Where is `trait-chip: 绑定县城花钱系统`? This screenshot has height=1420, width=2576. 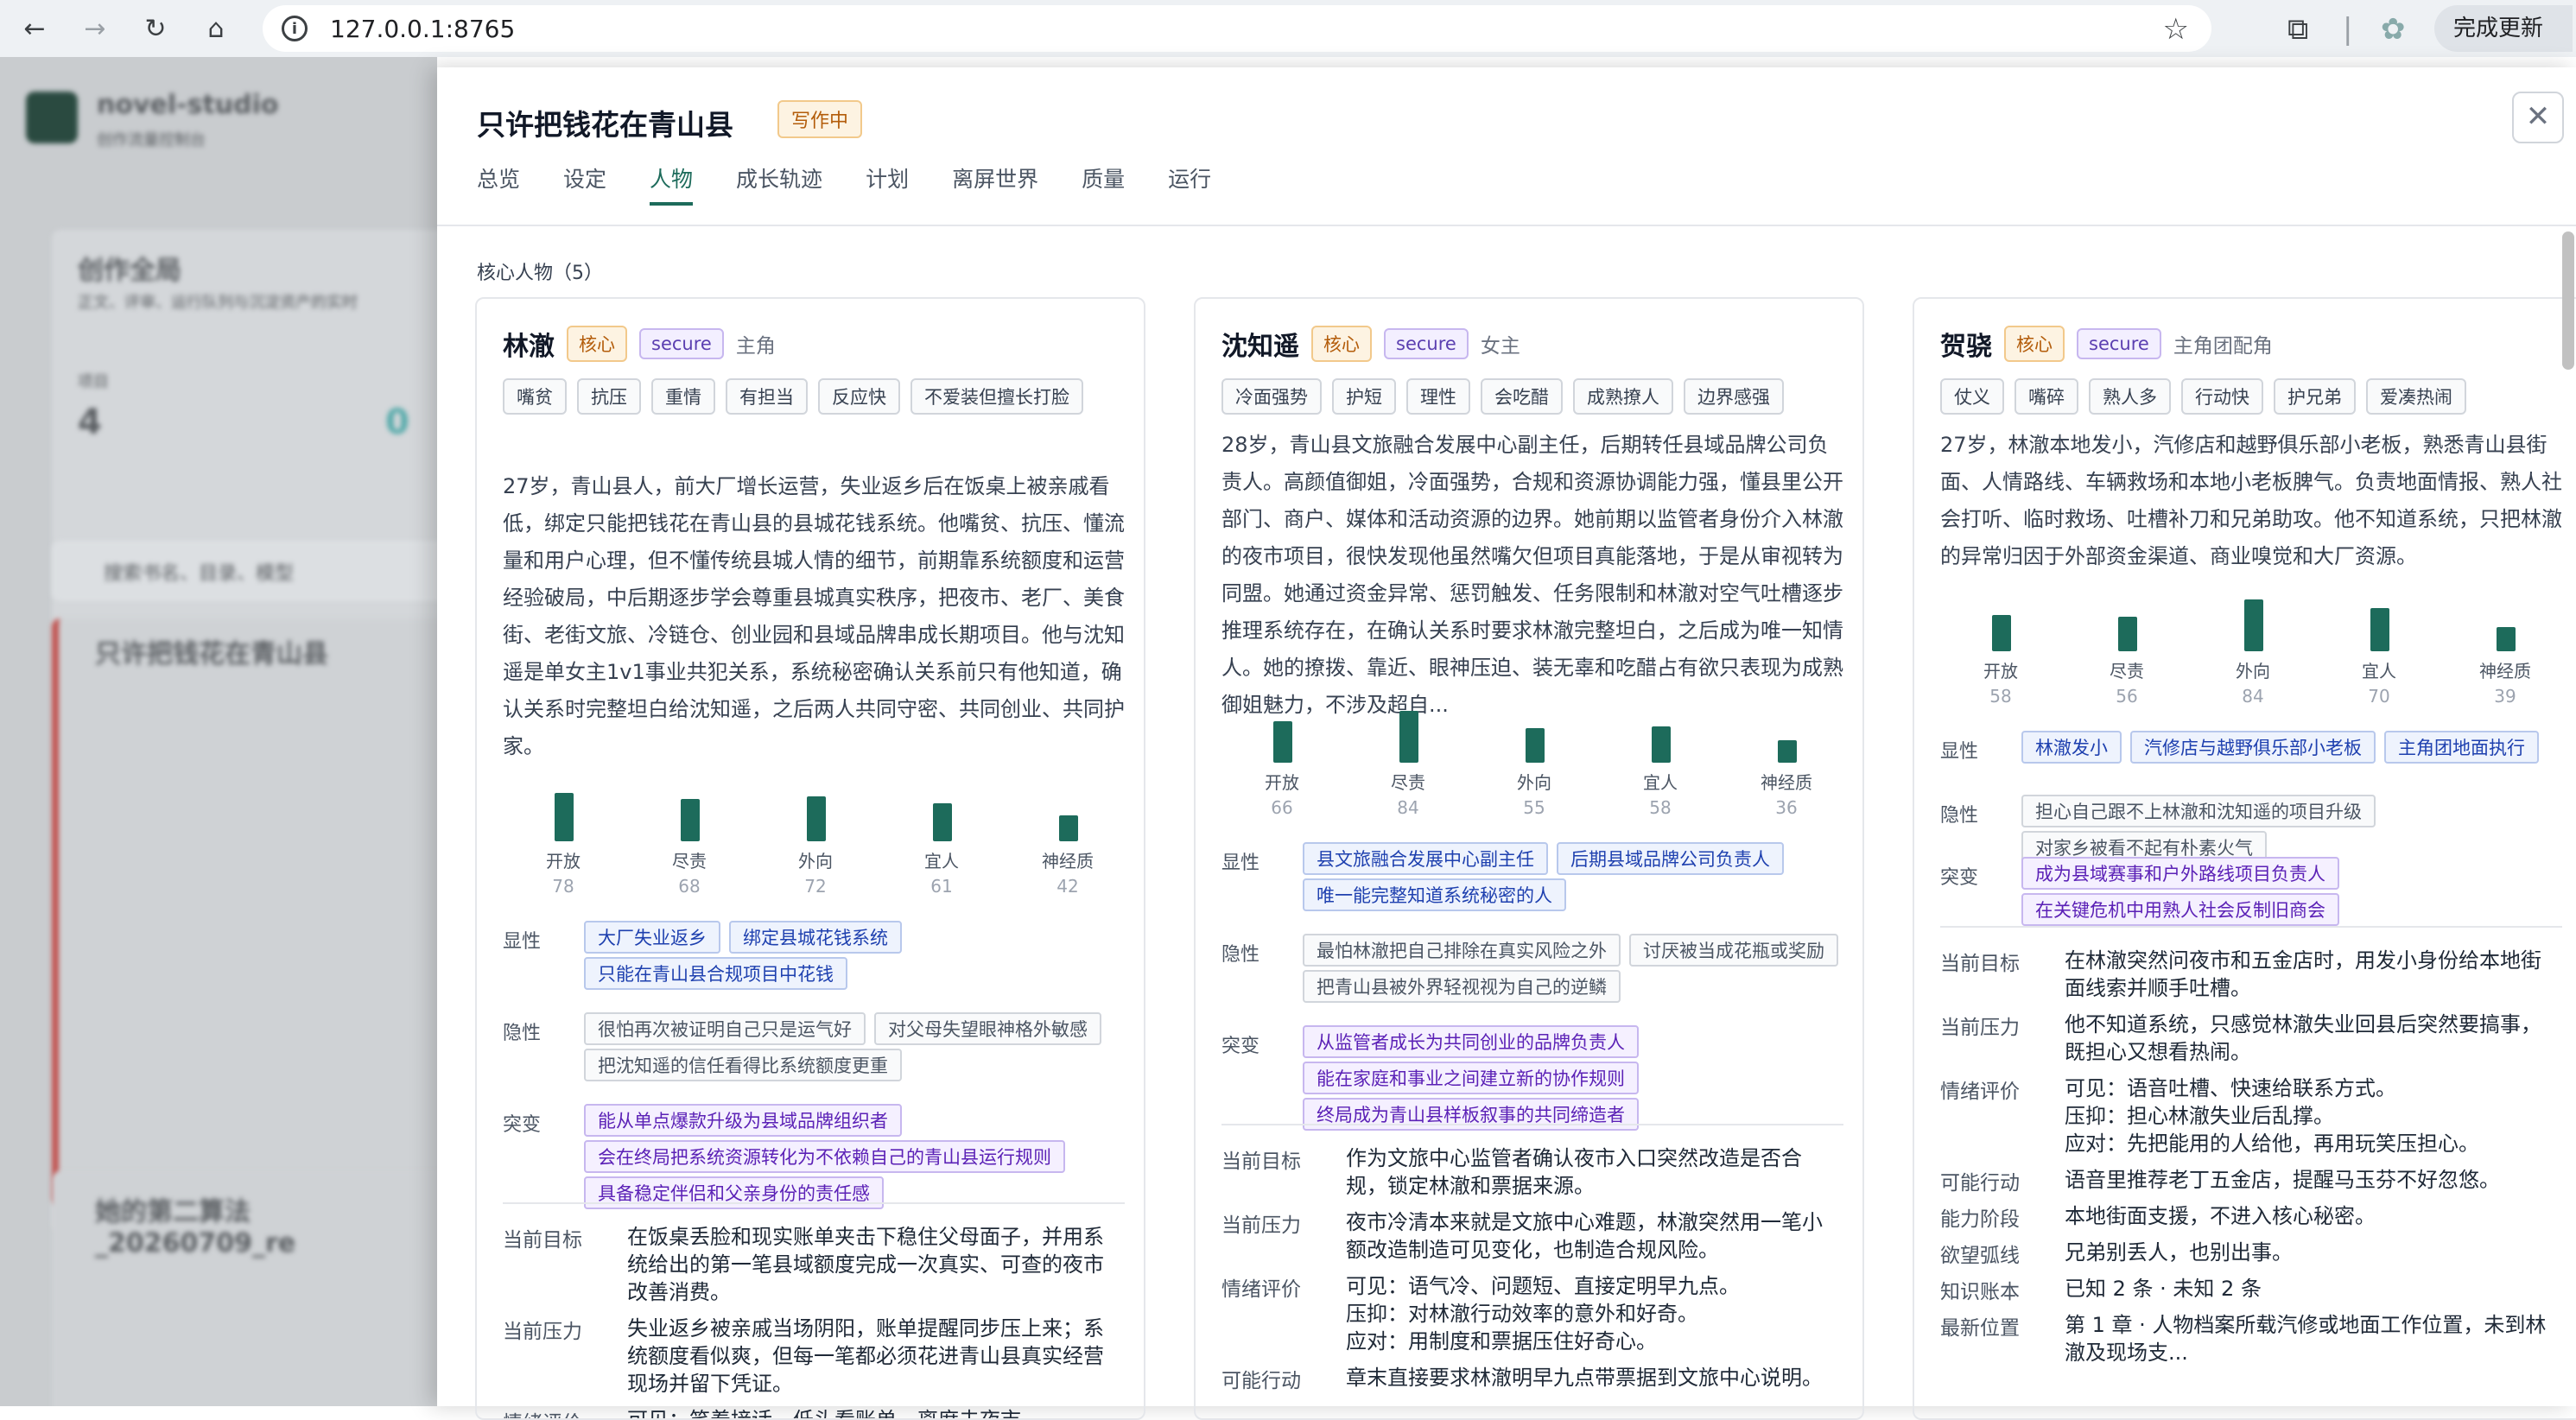 trait-chip: 绑定县城花钱系统 is located at coordinates (815, 938).